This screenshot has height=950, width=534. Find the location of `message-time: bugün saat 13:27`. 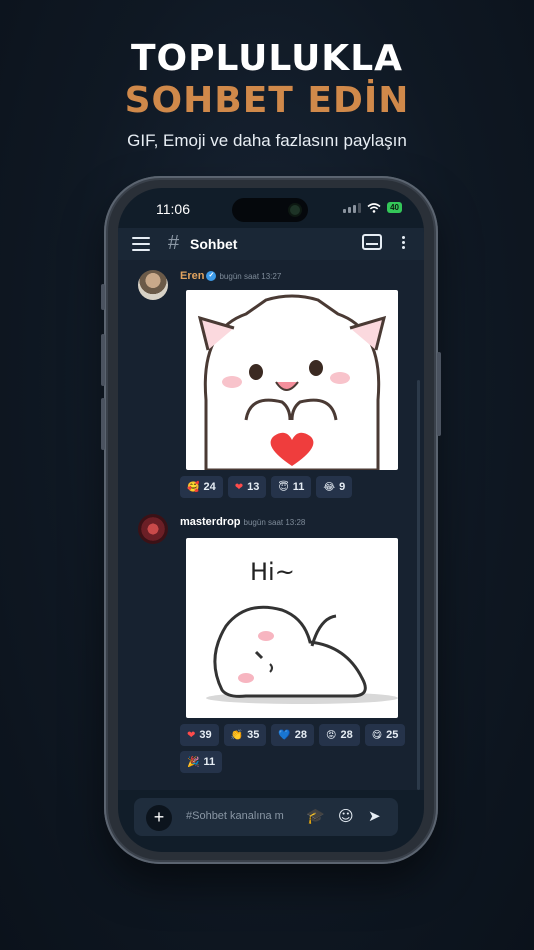

message-time: bugün saat 13:27 is located at coordinates (250, 276).